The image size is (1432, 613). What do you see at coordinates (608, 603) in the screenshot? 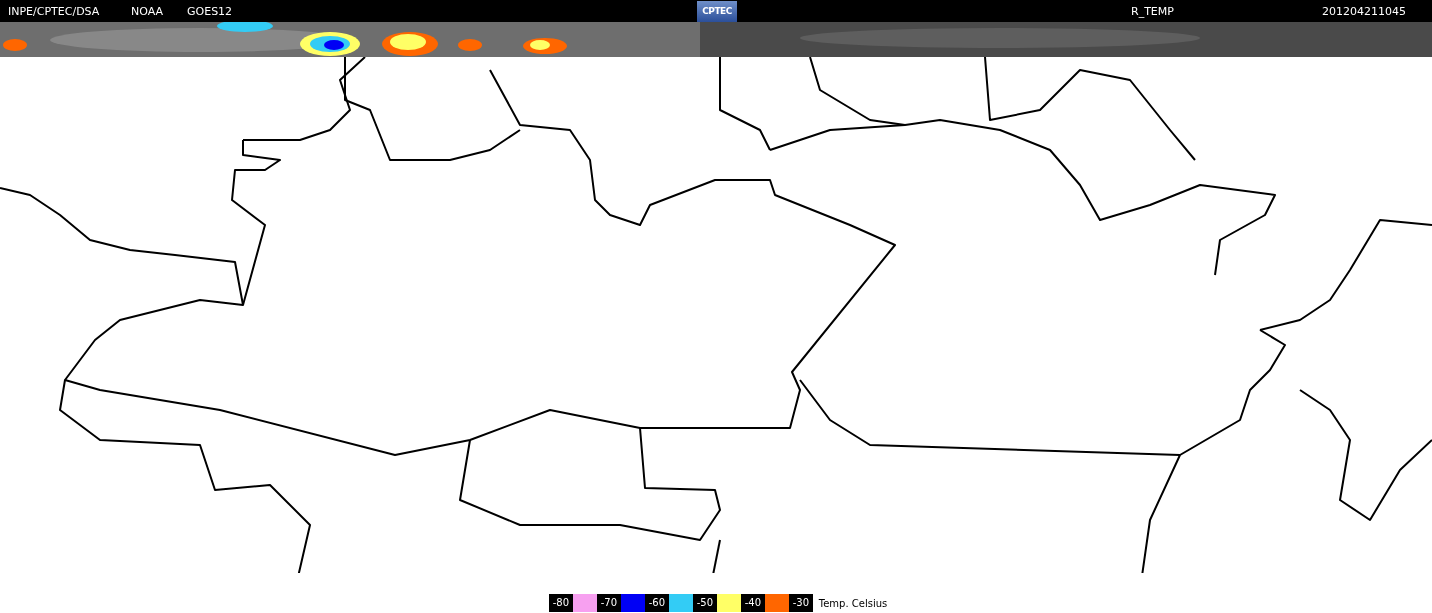
I see `legend-label: -70` at bounding box center [608, 603].